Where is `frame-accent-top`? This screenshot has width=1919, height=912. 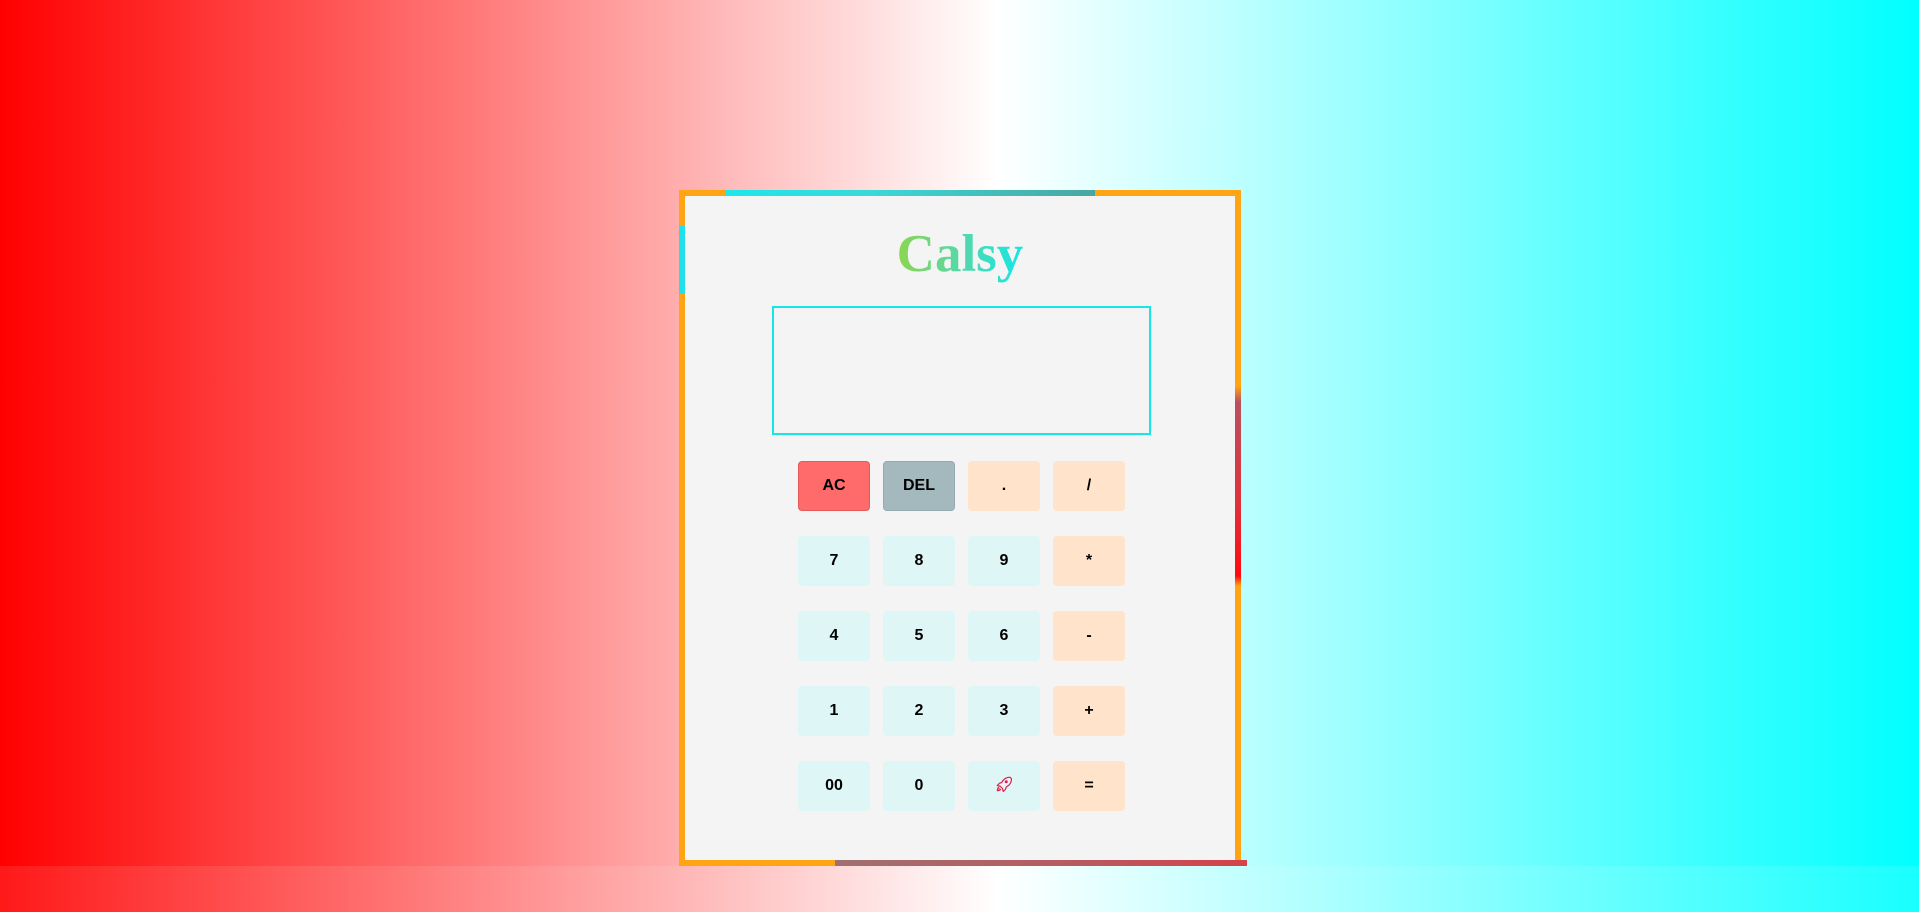 frame-accent-top is located at coordinates (910, 193).